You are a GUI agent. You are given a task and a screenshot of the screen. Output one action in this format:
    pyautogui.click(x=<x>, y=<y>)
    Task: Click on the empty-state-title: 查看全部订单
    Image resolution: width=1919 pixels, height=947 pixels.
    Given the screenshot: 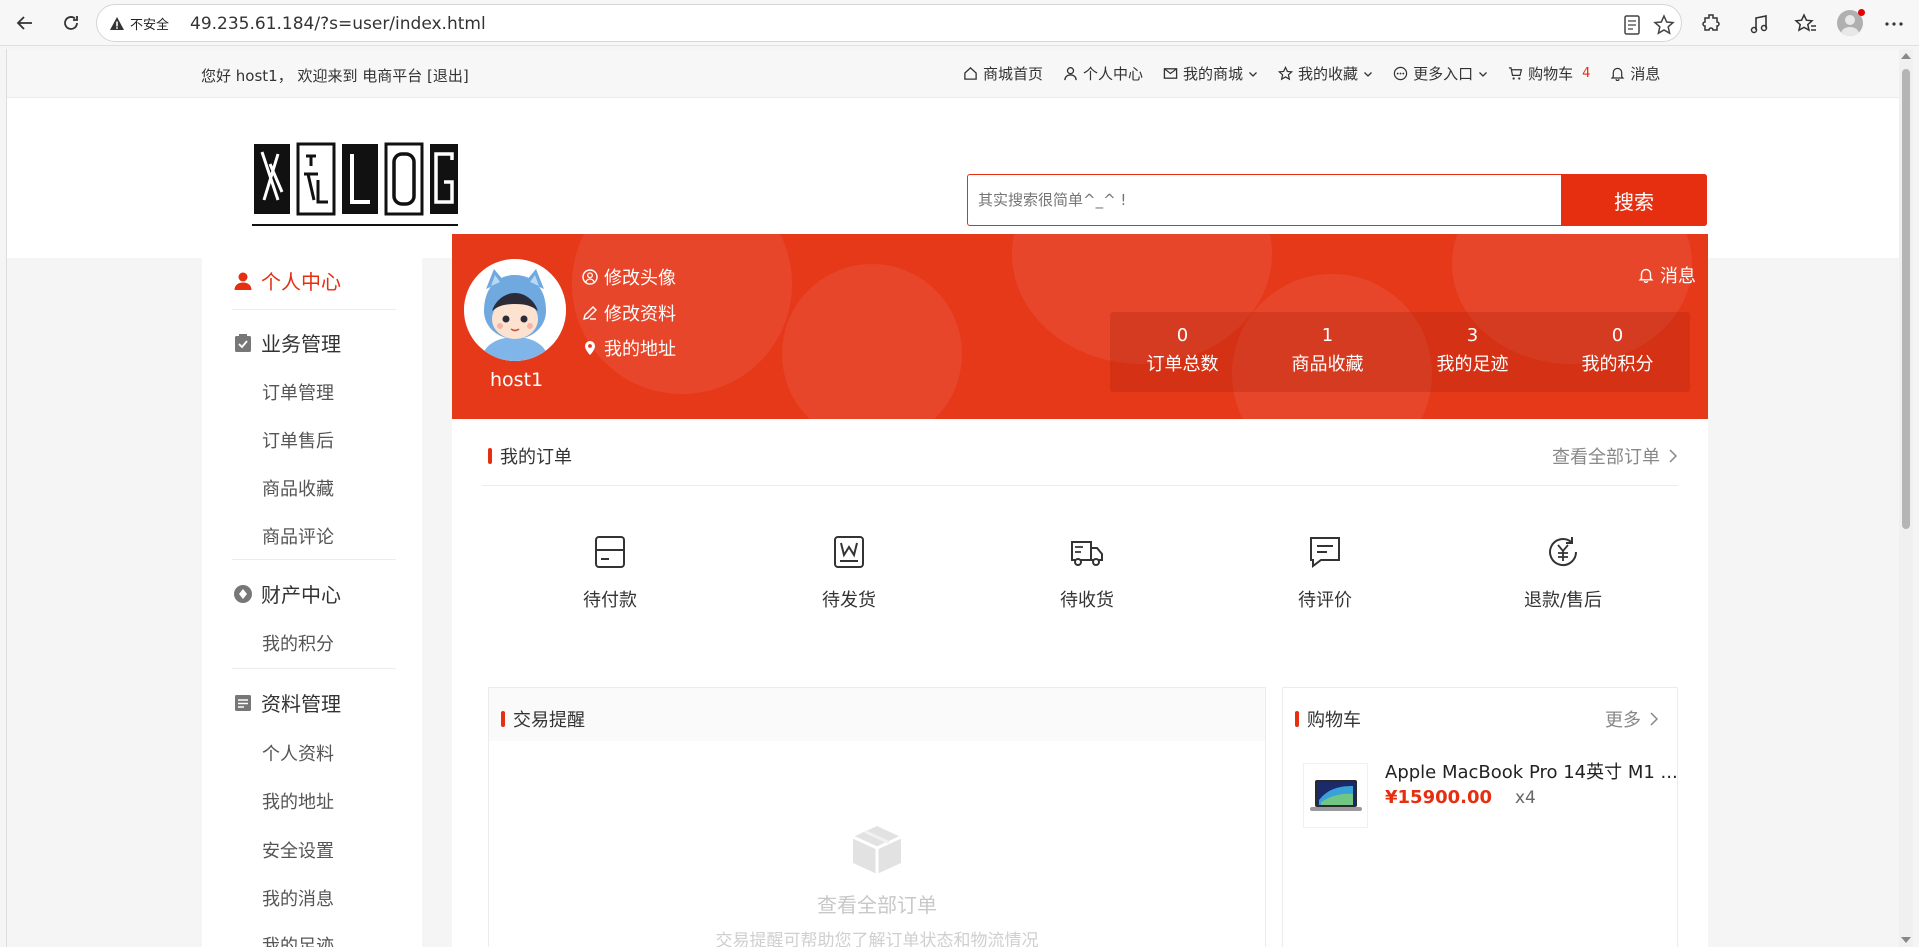 What is the action you would take?
    pyautogui.click(x=877, y=903)
    